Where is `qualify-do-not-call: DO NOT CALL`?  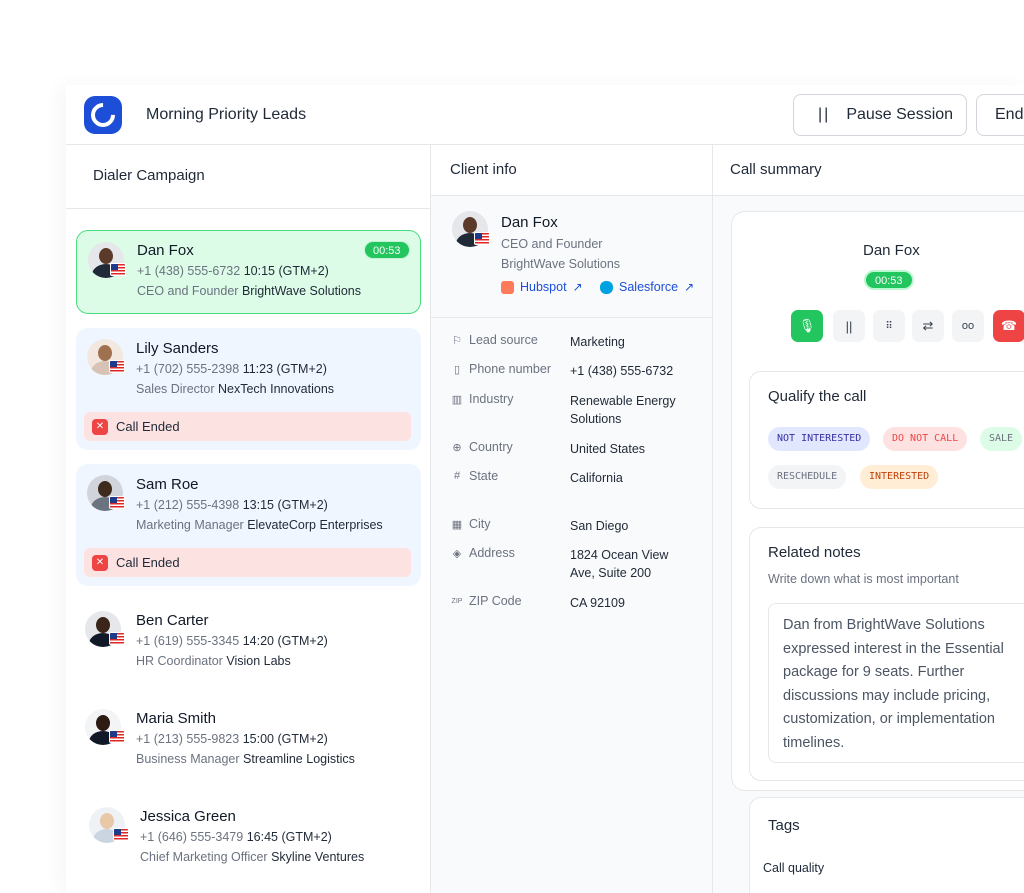
qualify-do-not-call: DO NOT CALL is located at coordinates (925, 439).